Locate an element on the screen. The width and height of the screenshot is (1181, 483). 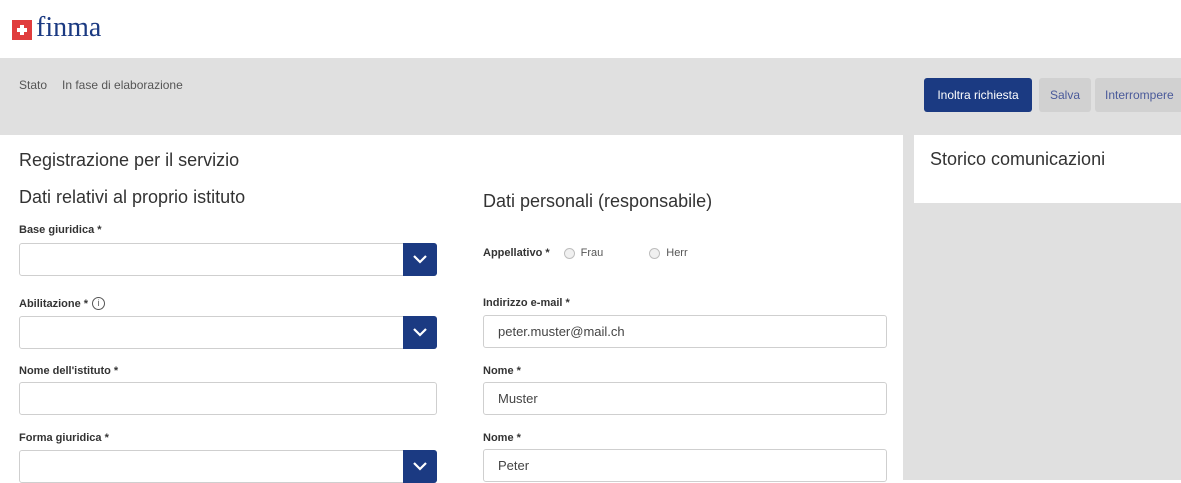
swiss-flag-icon is located at coordinates (22, 30).